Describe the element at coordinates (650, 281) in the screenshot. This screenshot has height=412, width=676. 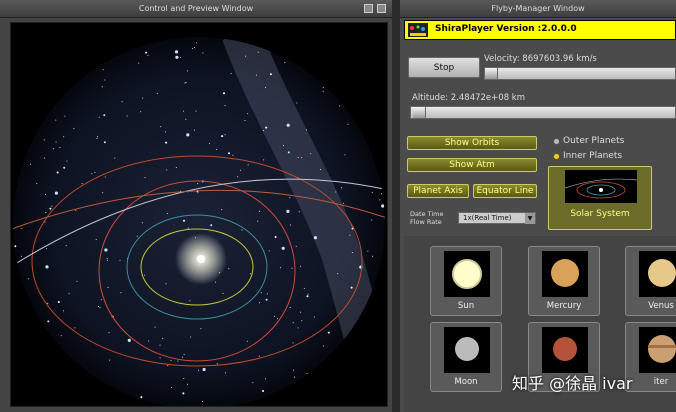
I see `planet-card-venus: Venus` at that location.